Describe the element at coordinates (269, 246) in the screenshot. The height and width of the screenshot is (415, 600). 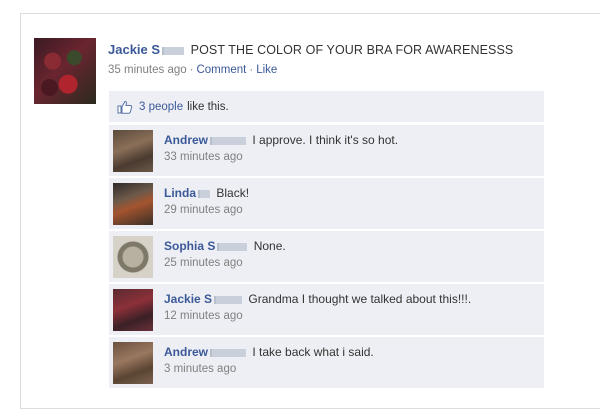
I see `comment-text: None.` at that location.